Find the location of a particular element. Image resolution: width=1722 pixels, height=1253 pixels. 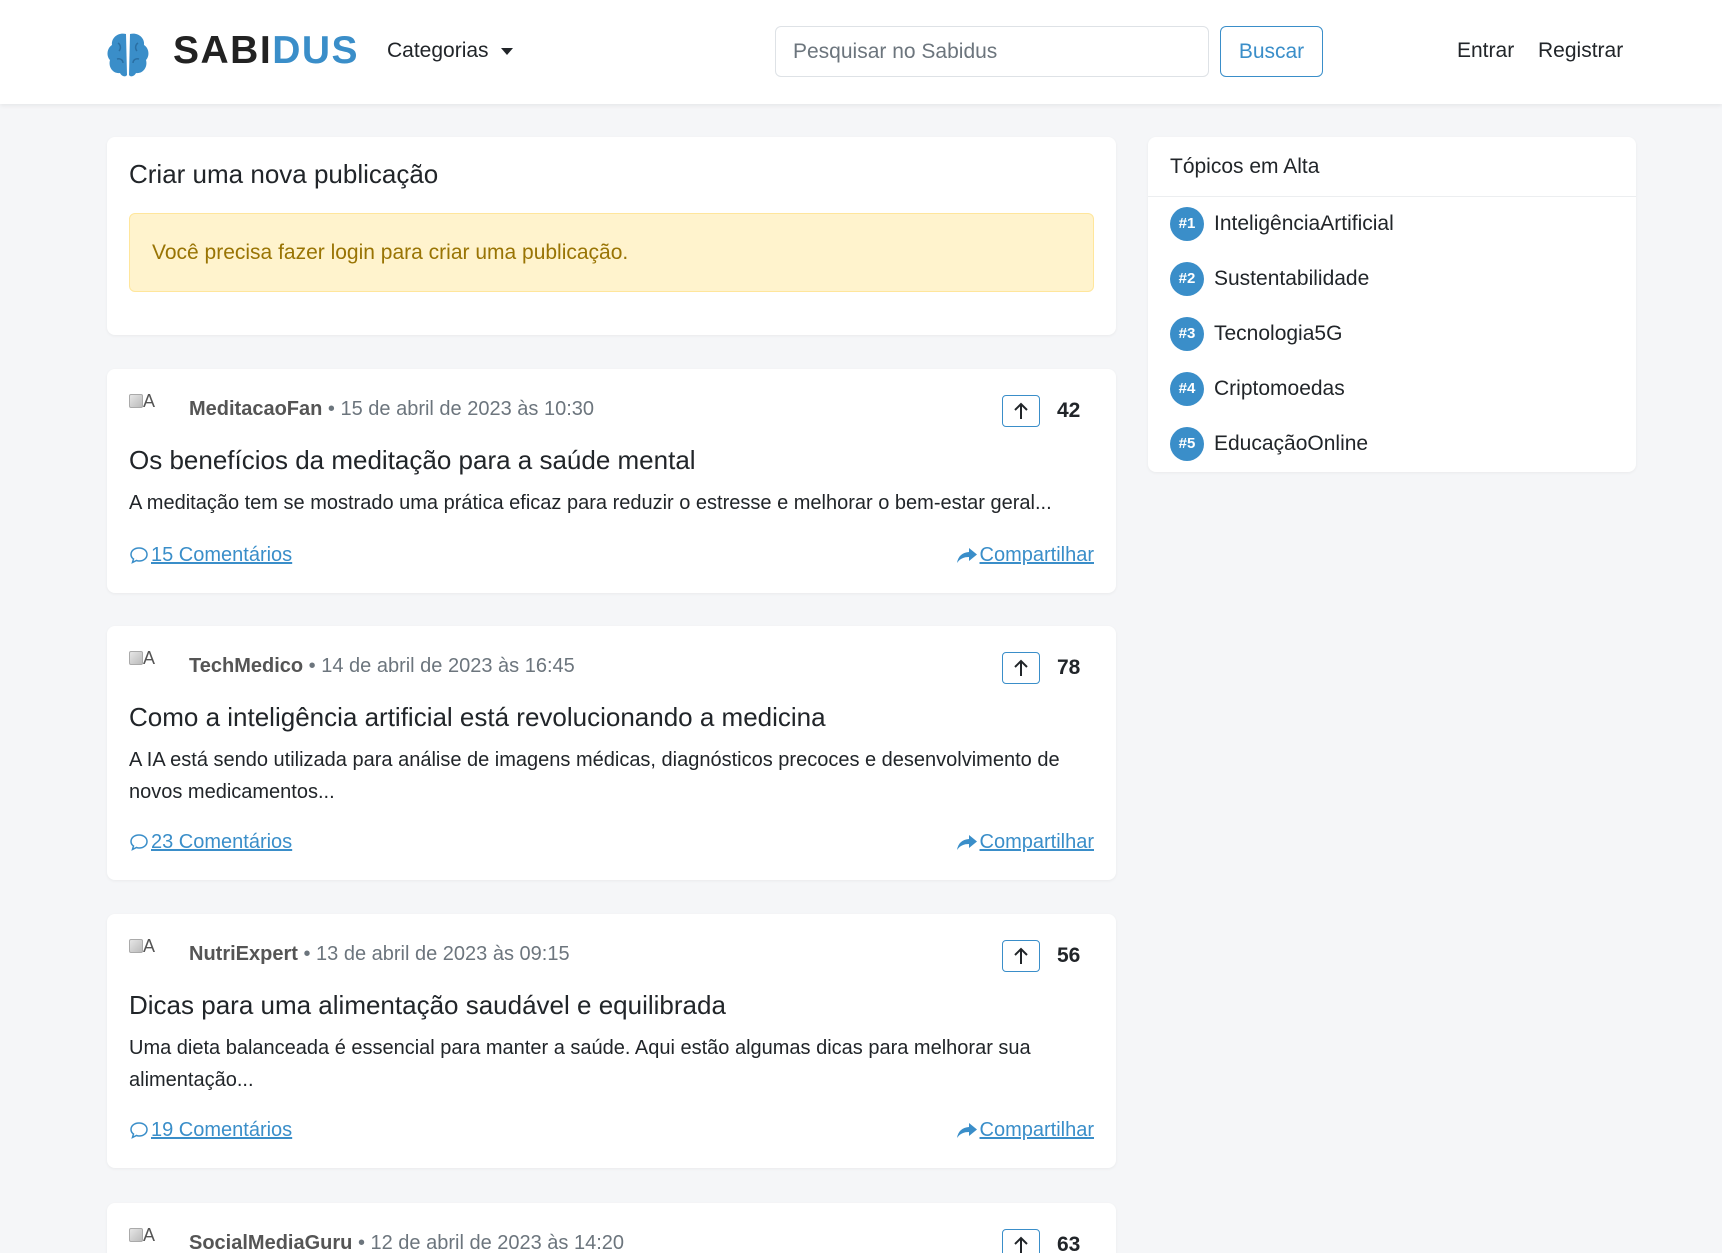

rank-badge: #2 is located at coordinates (1187, 279).